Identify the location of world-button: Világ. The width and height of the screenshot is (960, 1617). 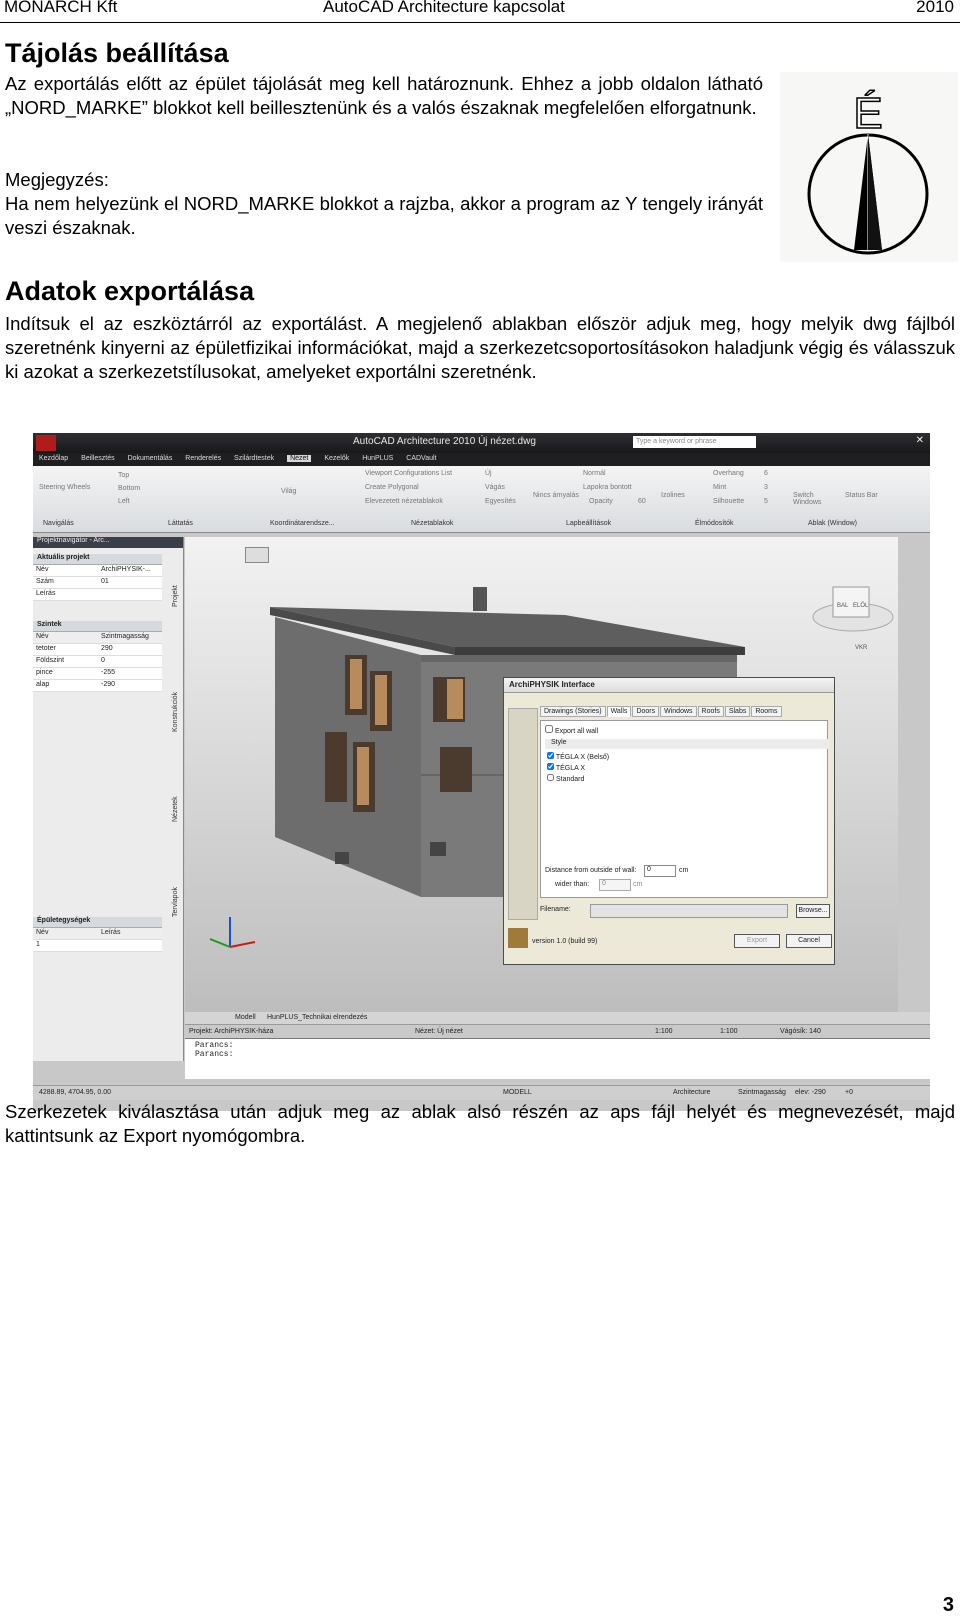
(288, 491).